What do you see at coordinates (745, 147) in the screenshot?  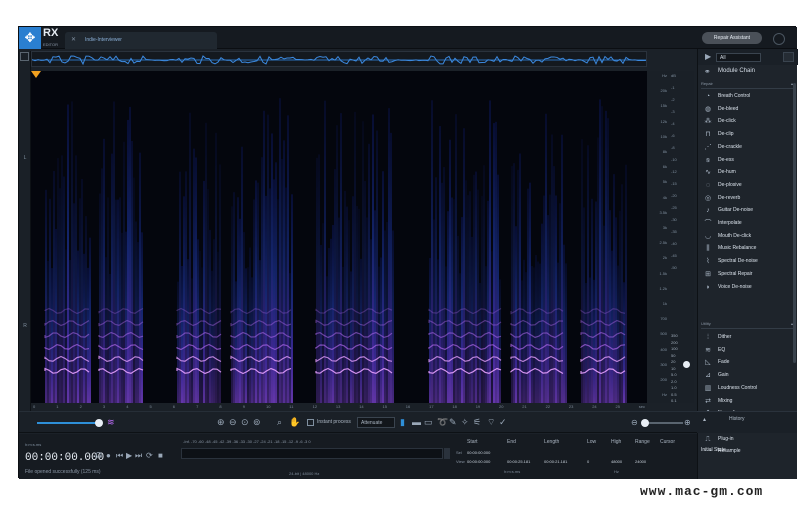 I see `module-item-de-crackle: ⋰ De-crackle` at bounding box center [745, 147].